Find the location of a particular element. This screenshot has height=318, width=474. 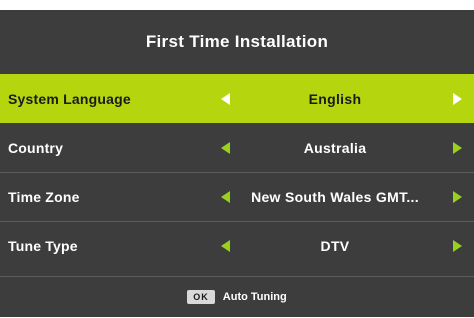

footer-hint: OK Auto Tuning is located at coordinates (237, 296).